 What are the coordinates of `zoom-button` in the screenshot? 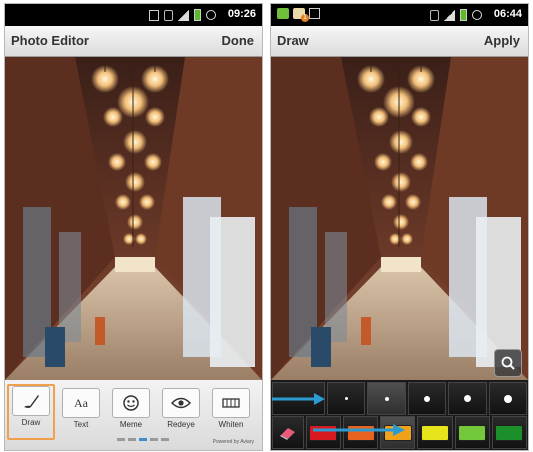 It's located at (508, 363).